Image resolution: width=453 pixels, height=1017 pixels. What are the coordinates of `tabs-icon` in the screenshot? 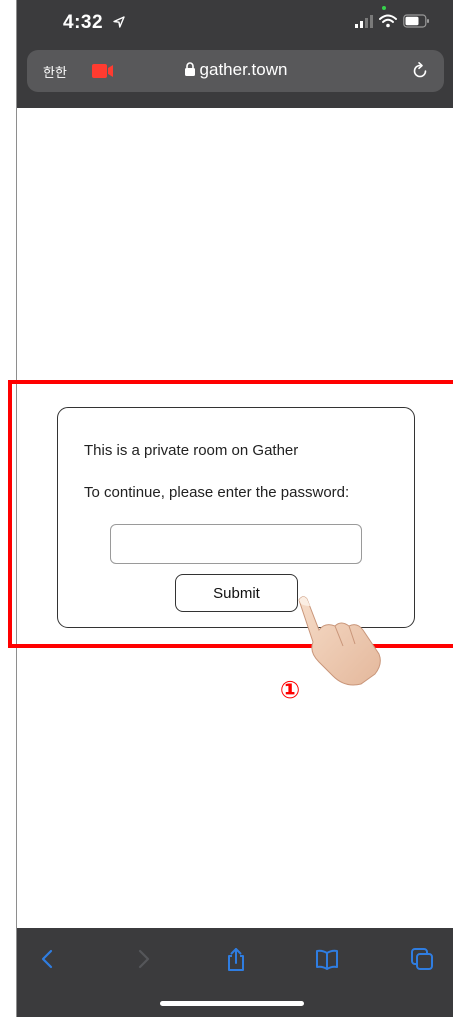 It's located at (422, 959).